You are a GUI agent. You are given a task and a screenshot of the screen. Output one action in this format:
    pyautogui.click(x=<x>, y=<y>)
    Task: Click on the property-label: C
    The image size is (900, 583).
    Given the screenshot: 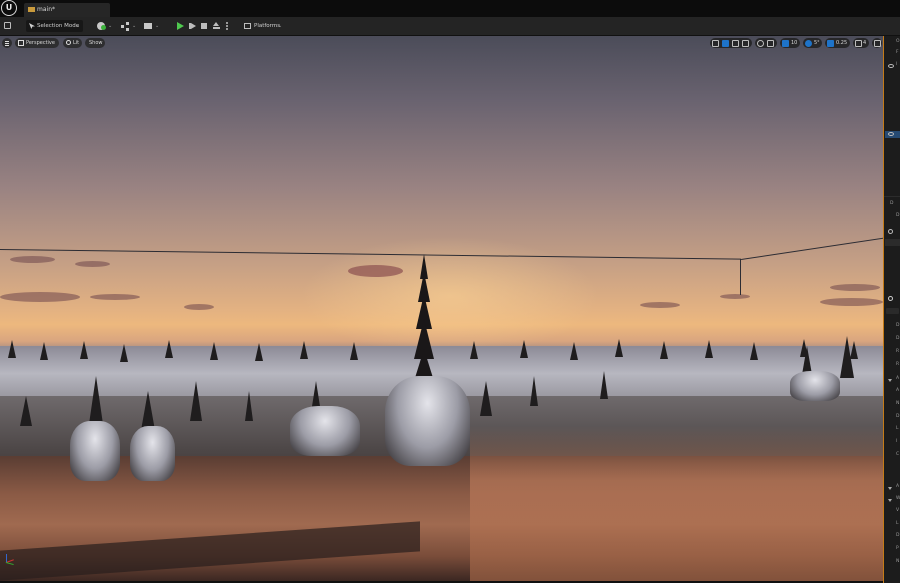 What is the action you would take?
    pyautogui.click(x=898, y=454)
    